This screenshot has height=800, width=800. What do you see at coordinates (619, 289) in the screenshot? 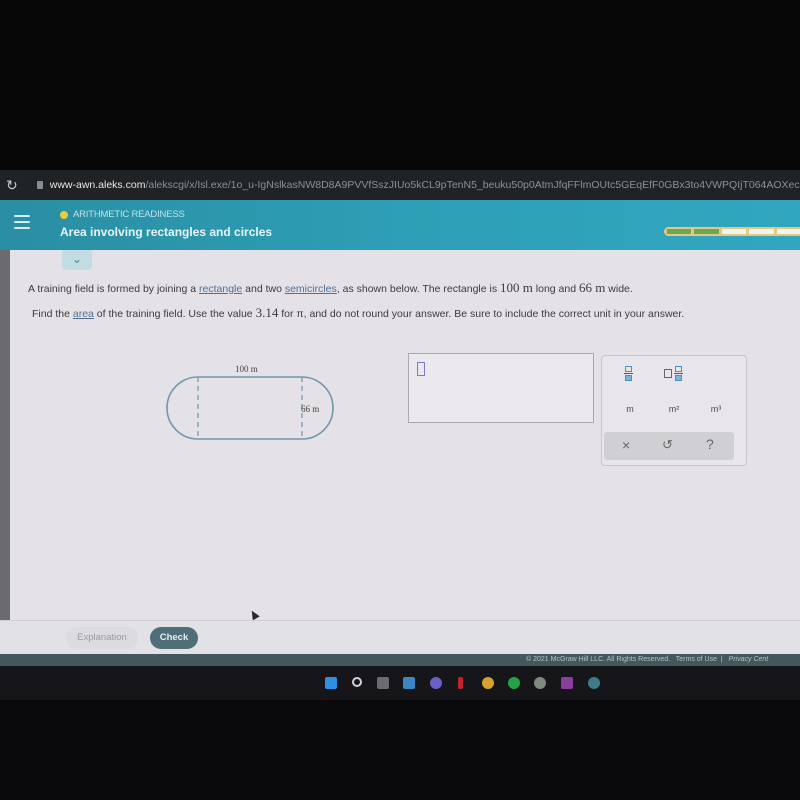
I see `text: wide.` at bounding box center [619, 289].